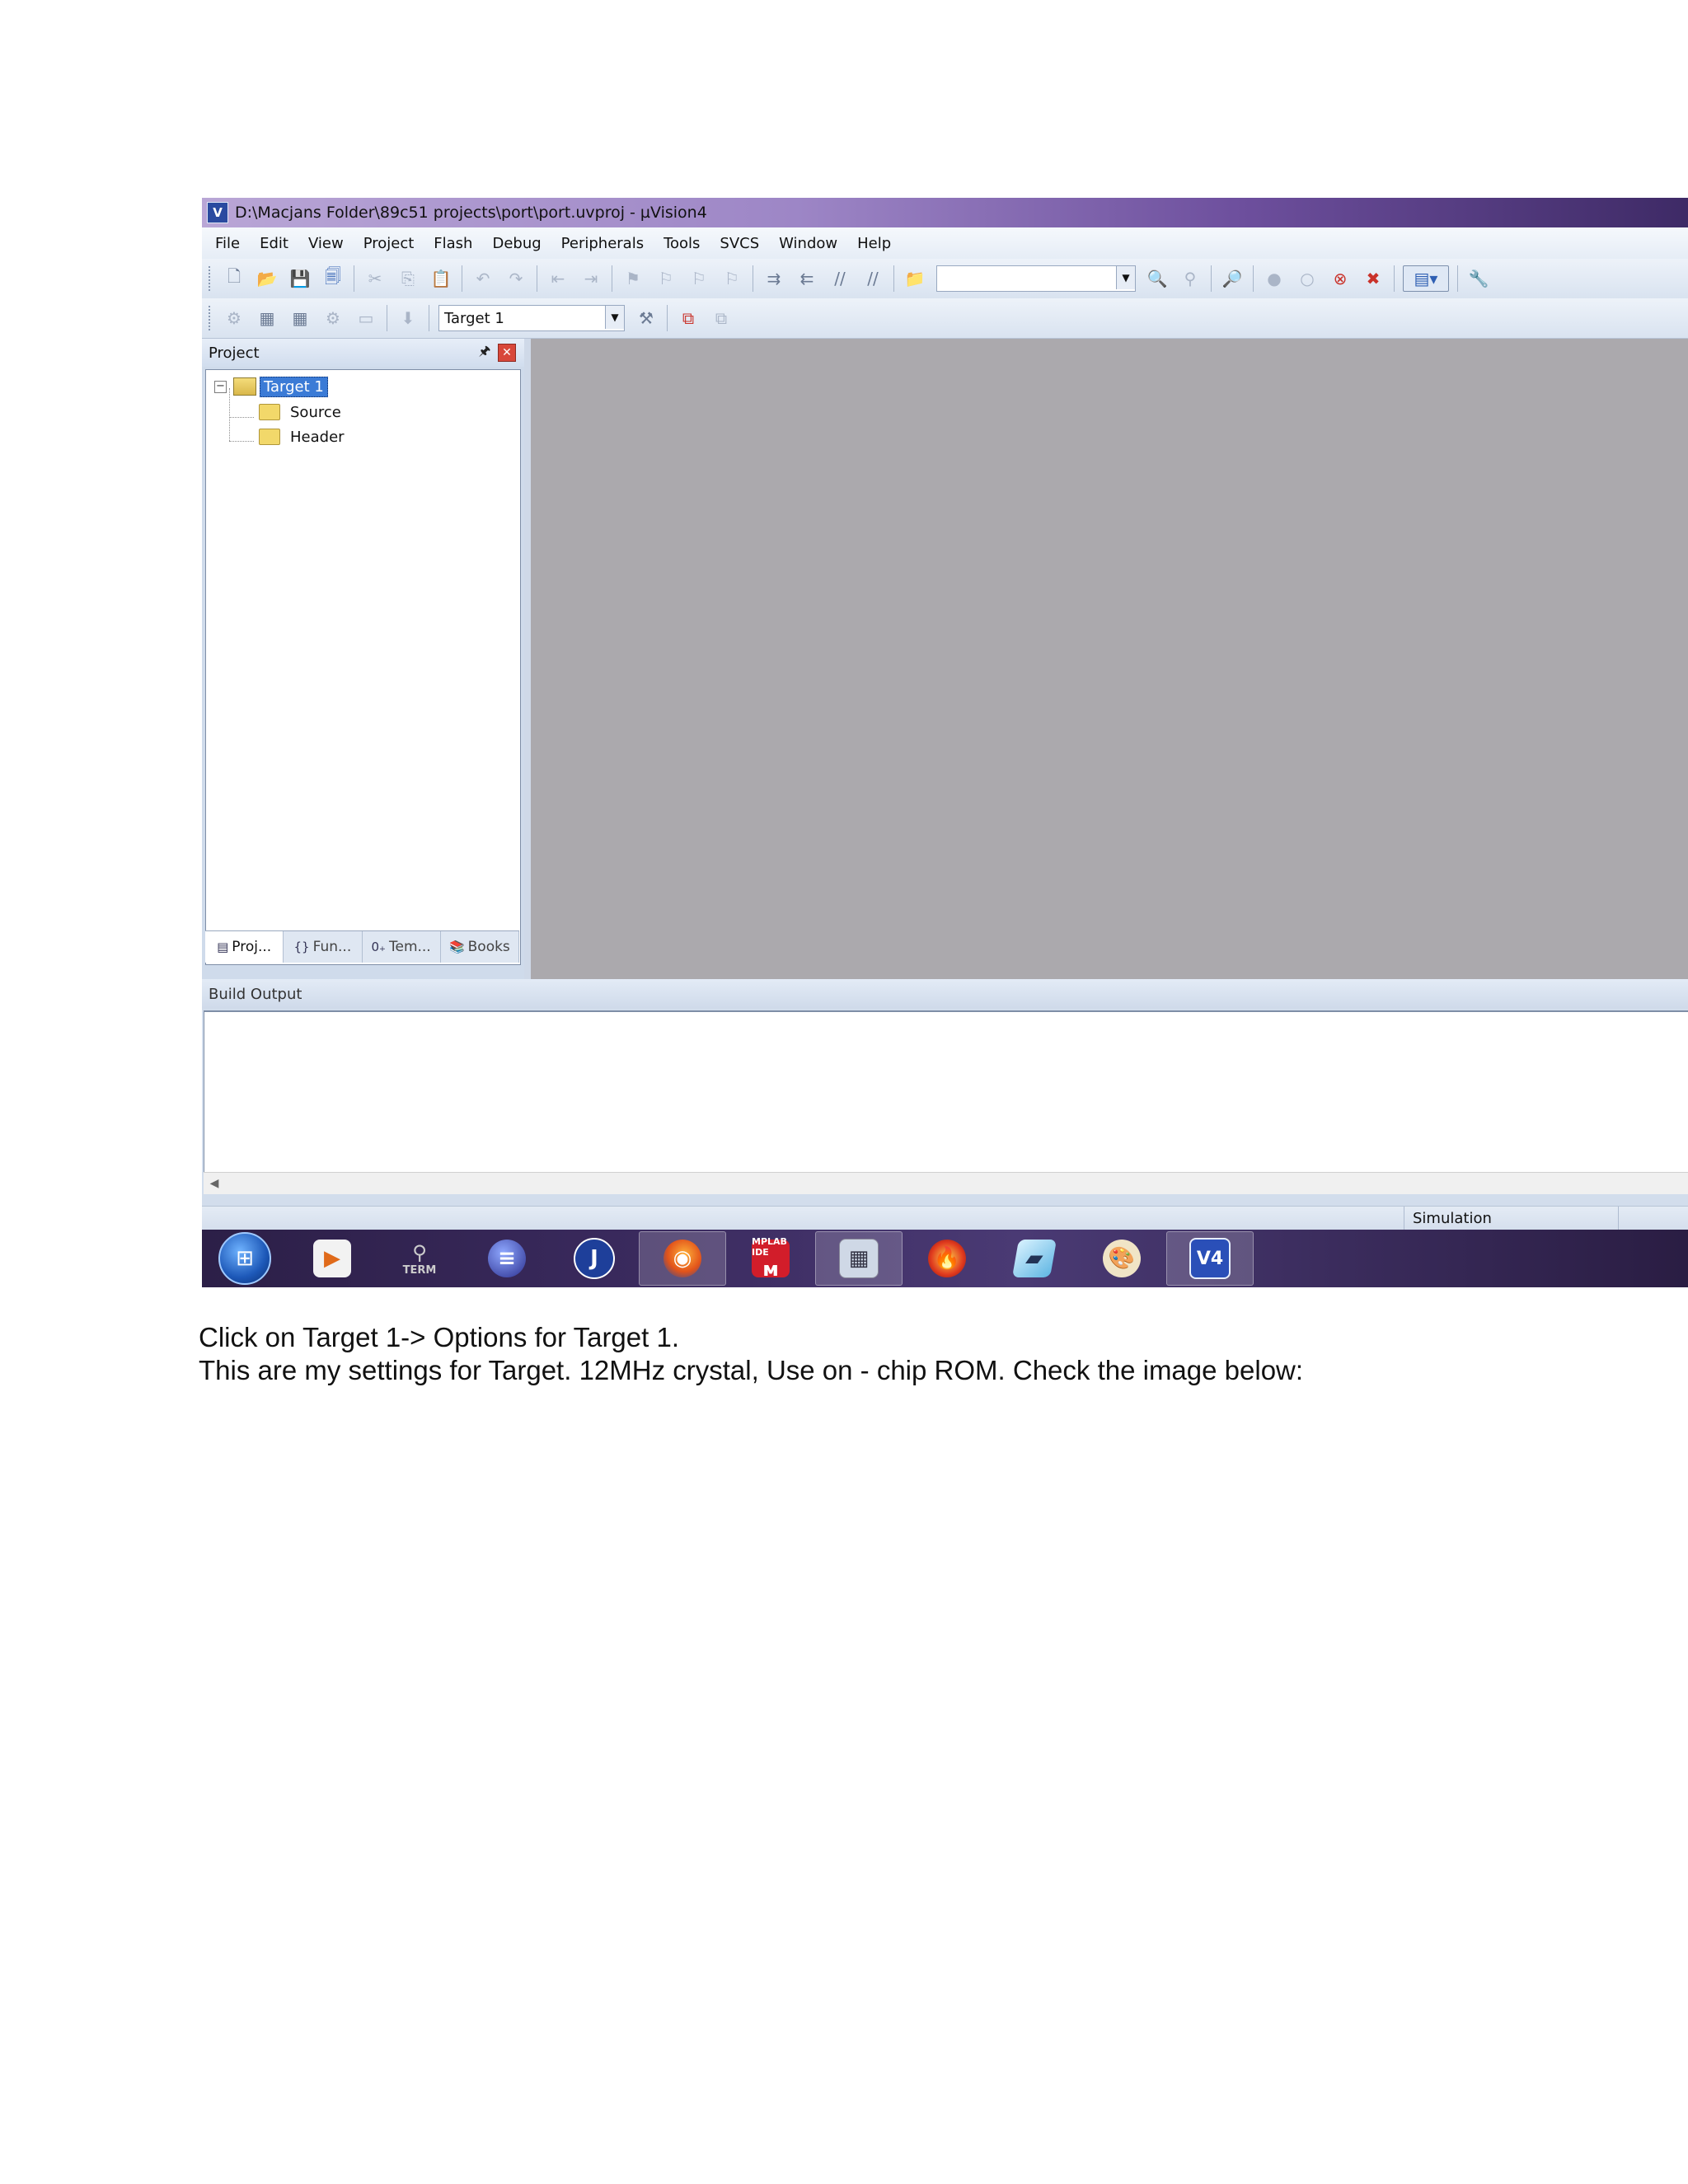 The image size is (1688, 2184). What do you see at coordinates (267, 278) in the screenshot?
I see `open-file-icon: 📂` at bounding box center [267, 278].